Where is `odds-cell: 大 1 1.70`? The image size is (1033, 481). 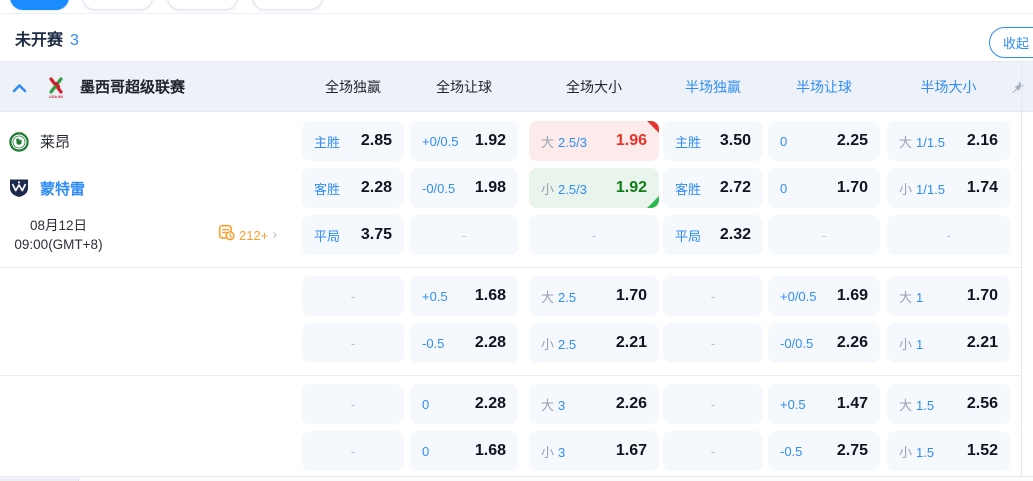 odds-cell: 大 1 1.70 is located at coordinates (948, 296).